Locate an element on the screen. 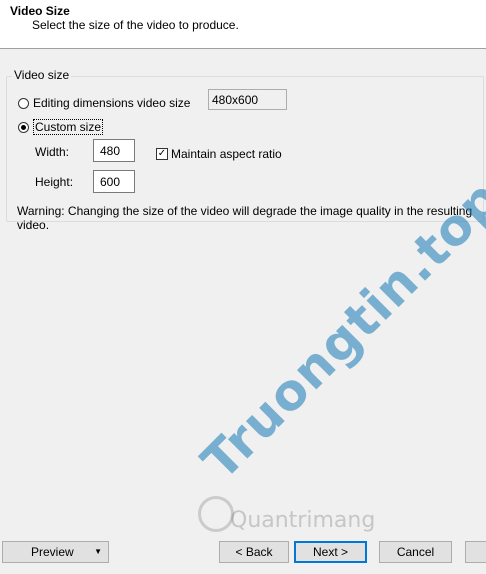 The image size is (486, 574). help-button is located at coordinates (475, 552).